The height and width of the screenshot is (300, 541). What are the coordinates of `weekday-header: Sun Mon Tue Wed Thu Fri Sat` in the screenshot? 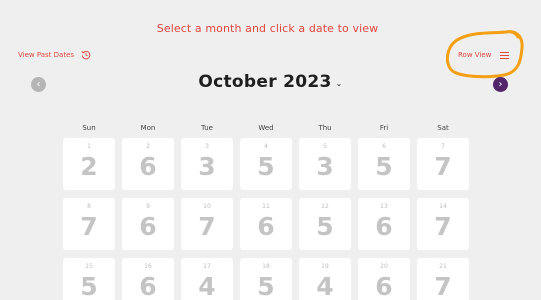 It's located at (268, 129).